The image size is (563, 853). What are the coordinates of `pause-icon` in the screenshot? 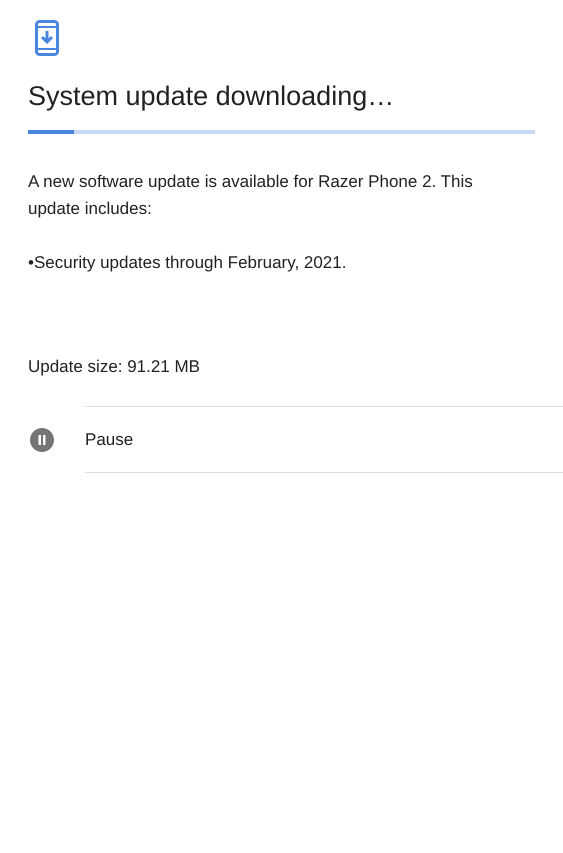 It's located at (42, 440).